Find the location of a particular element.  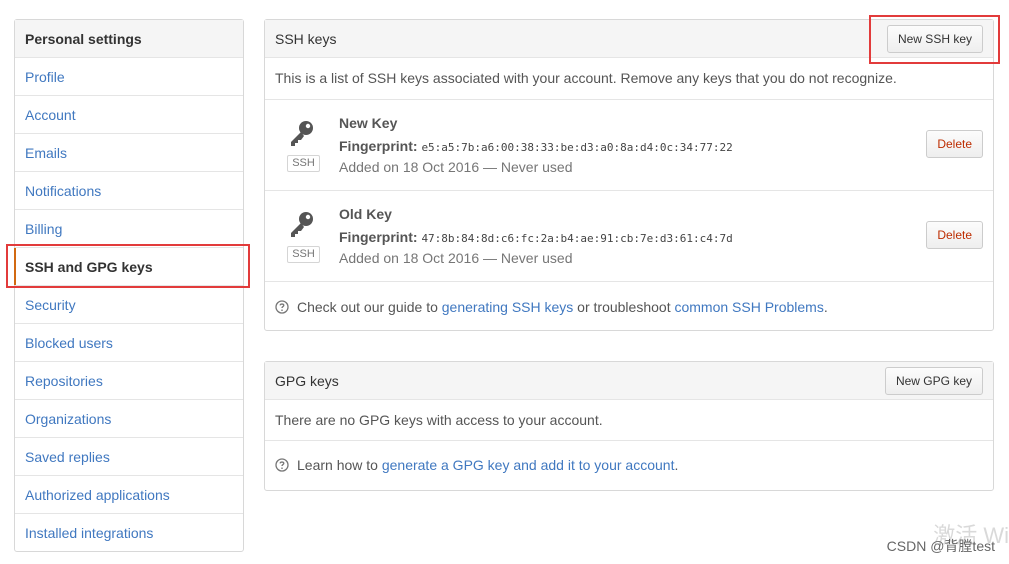

sidebar-item-emails: Emails is located at coordinates (129, 153).